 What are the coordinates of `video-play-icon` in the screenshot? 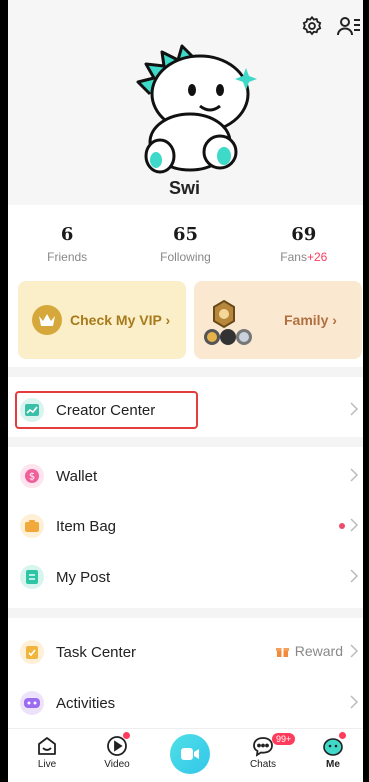 It's located at (118, 744).